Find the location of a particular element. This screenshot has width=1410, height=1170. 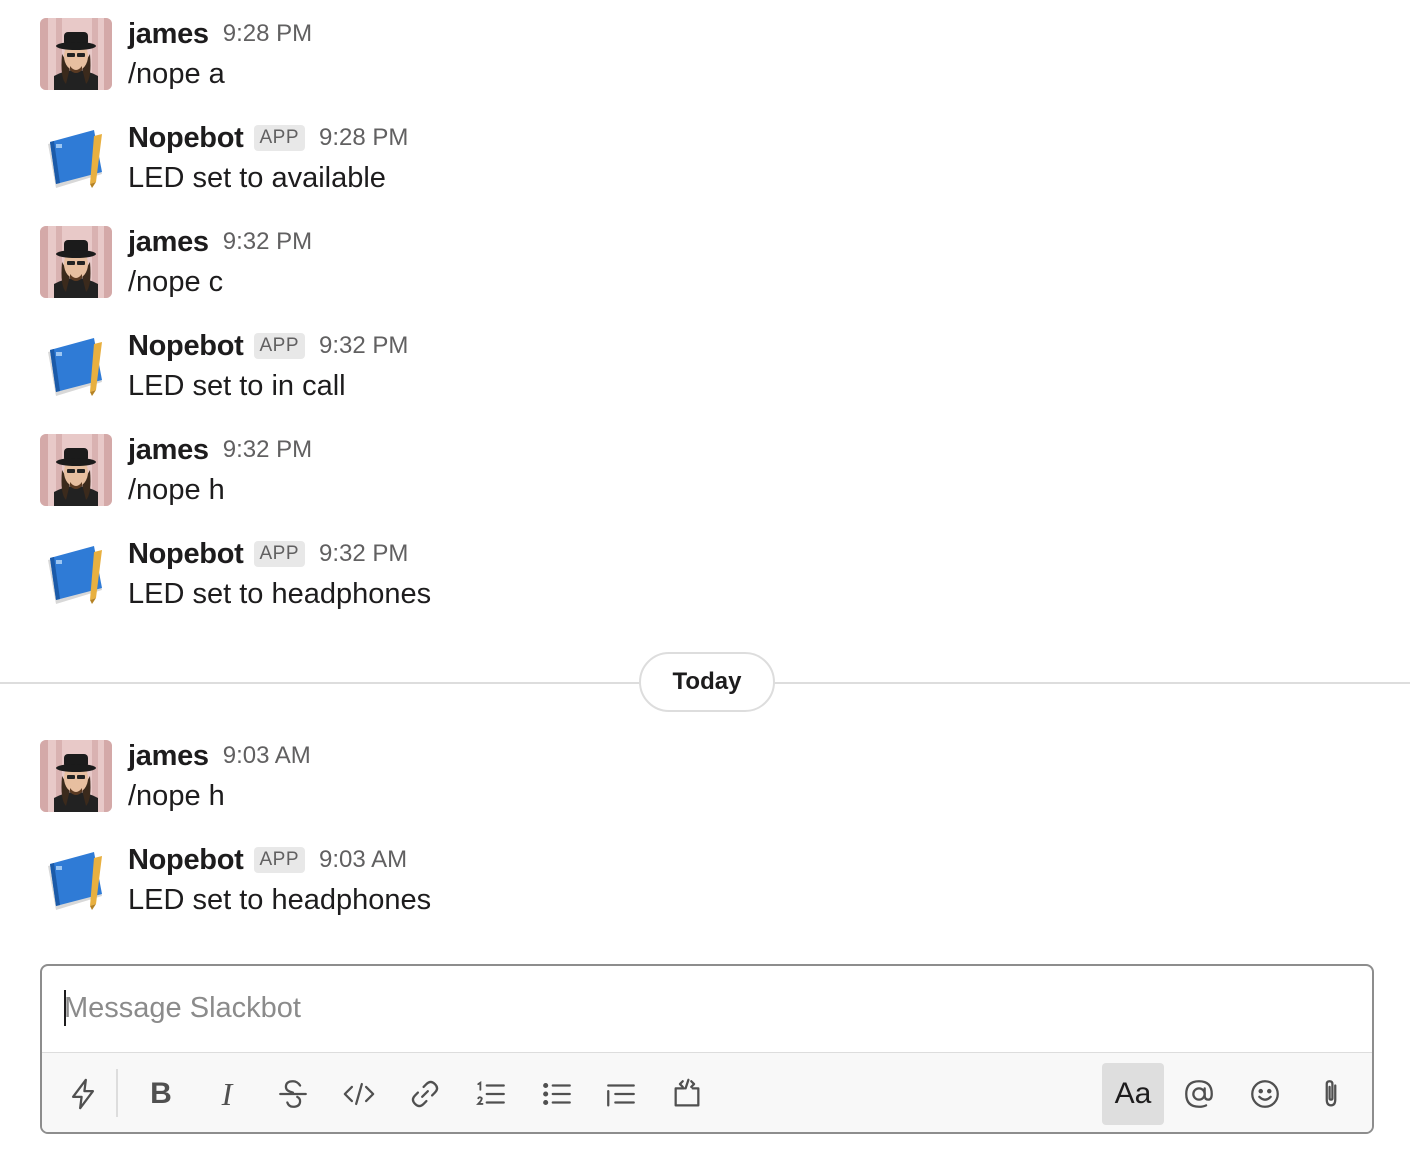

blockquote-button is located at coordinates (621, 1094).